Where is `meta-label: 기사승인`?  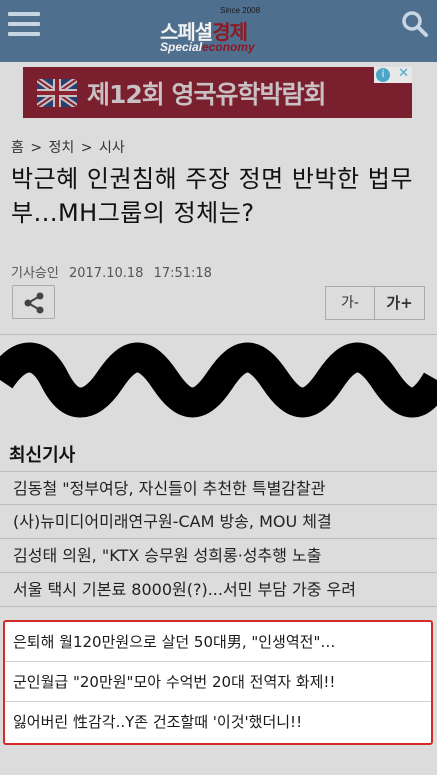 meta-label: 기사승인 is located at coordinates (35, 273).